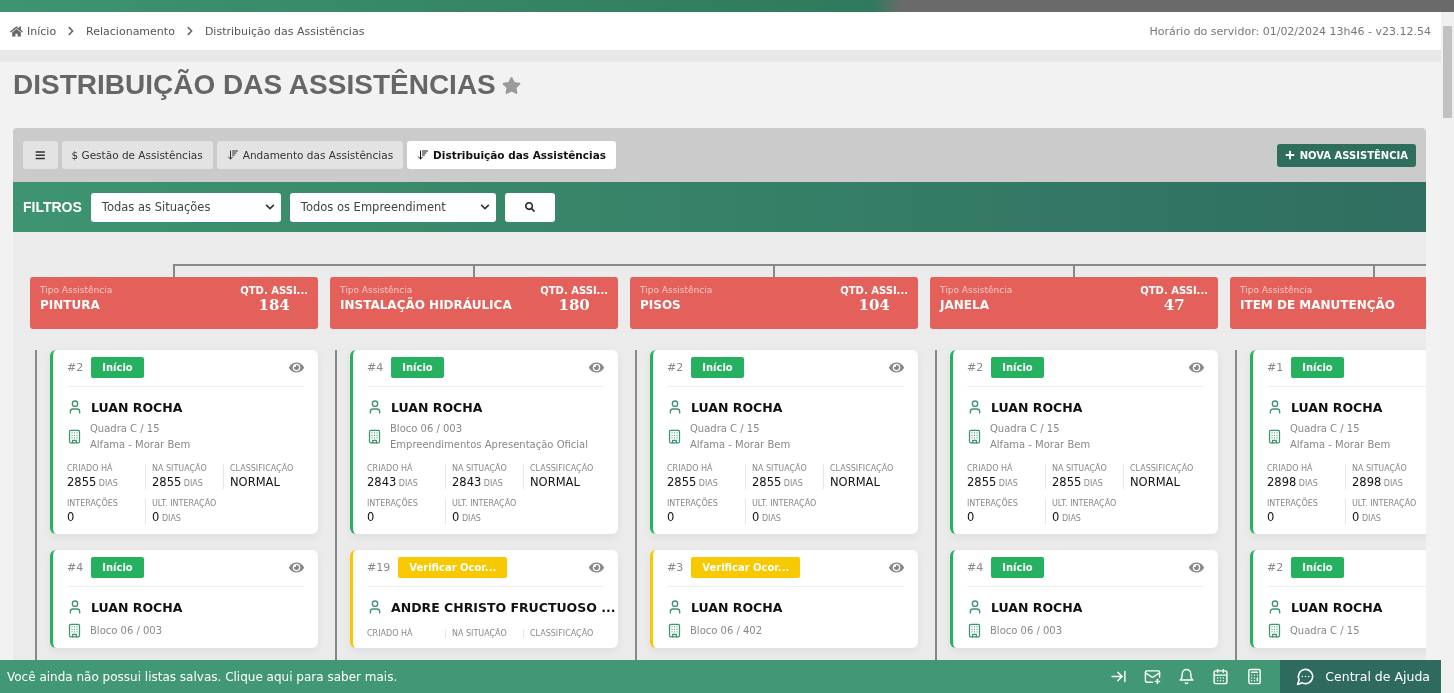  I want to click on breadcrumb-link: Distribuição das Assistências, so click(284, 31).